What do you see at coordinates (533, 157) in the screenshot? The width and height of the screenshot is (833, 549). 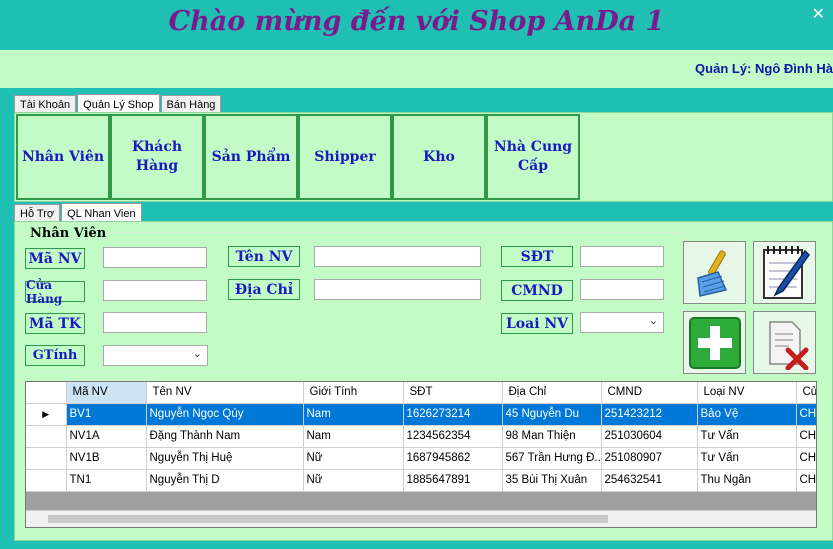 I see `nav-nha-cung-cap-button: Nhà Cung Cấp` at bounding box center [533, 157].